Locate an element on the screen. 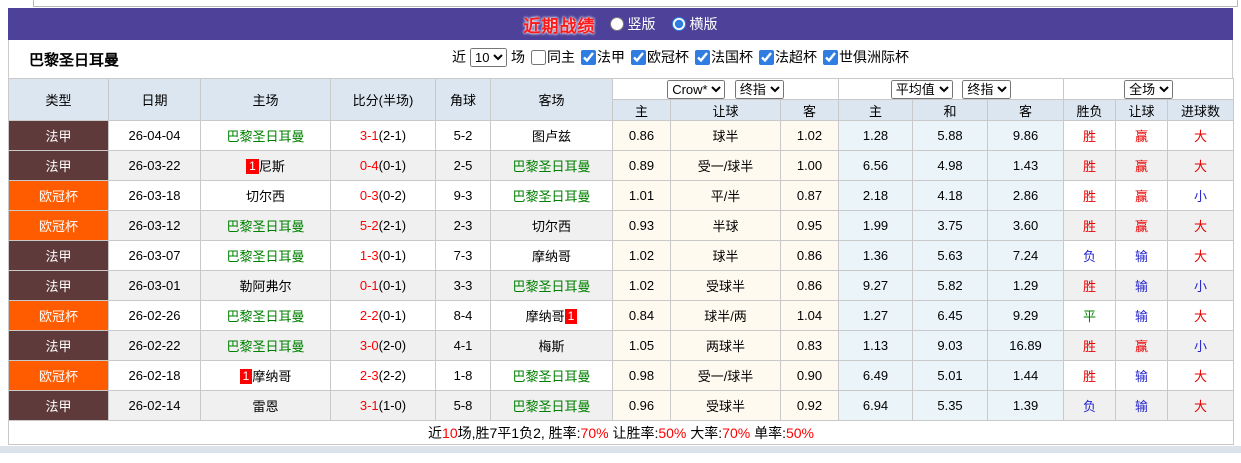  avg-cell: 1.43 is located at coordinates (1026, 165).